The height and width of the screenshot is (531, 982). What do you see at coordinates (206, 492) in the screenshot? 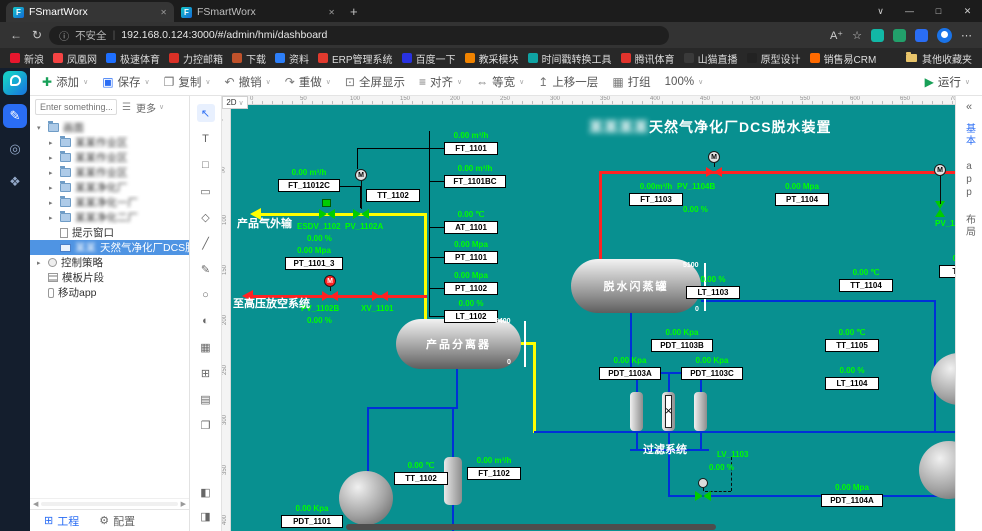
I see `panel-toggle-icon-0: ◧` at bounding box center [206, 492].